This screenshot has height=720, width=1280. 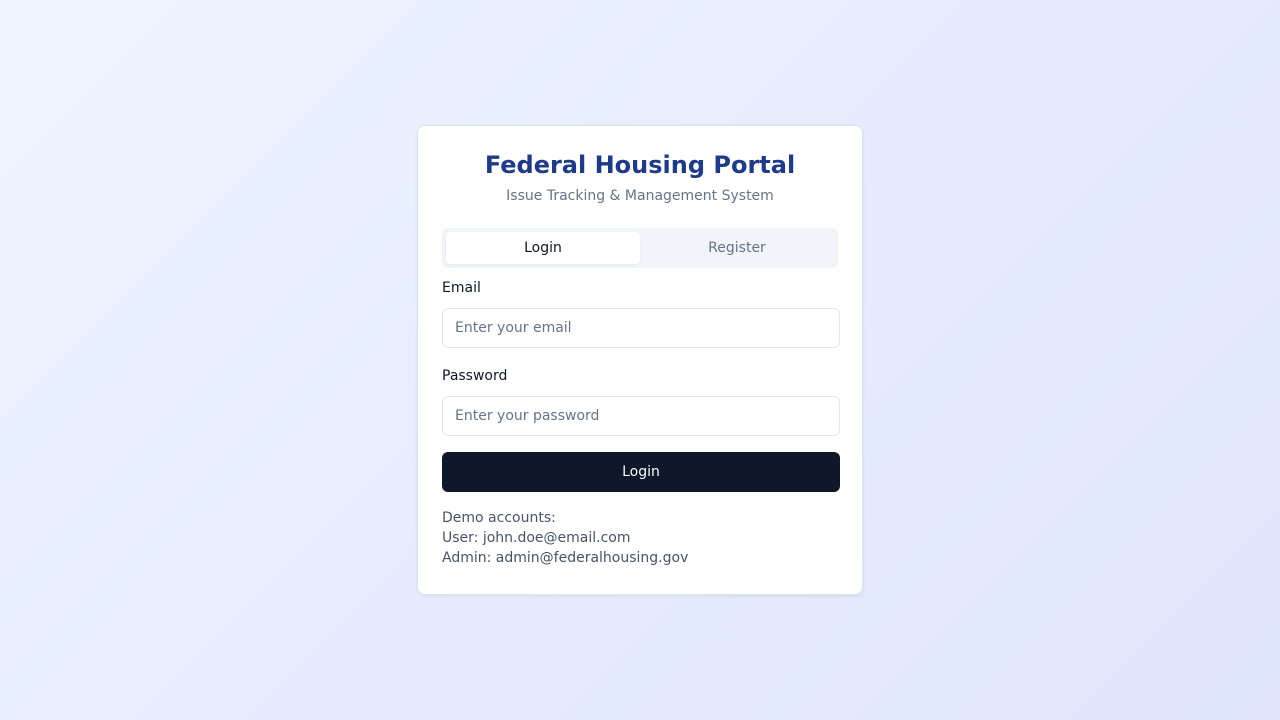 I want to click on page-subtitle: Issue Tracking & Management System, so click(x=640, y=196).